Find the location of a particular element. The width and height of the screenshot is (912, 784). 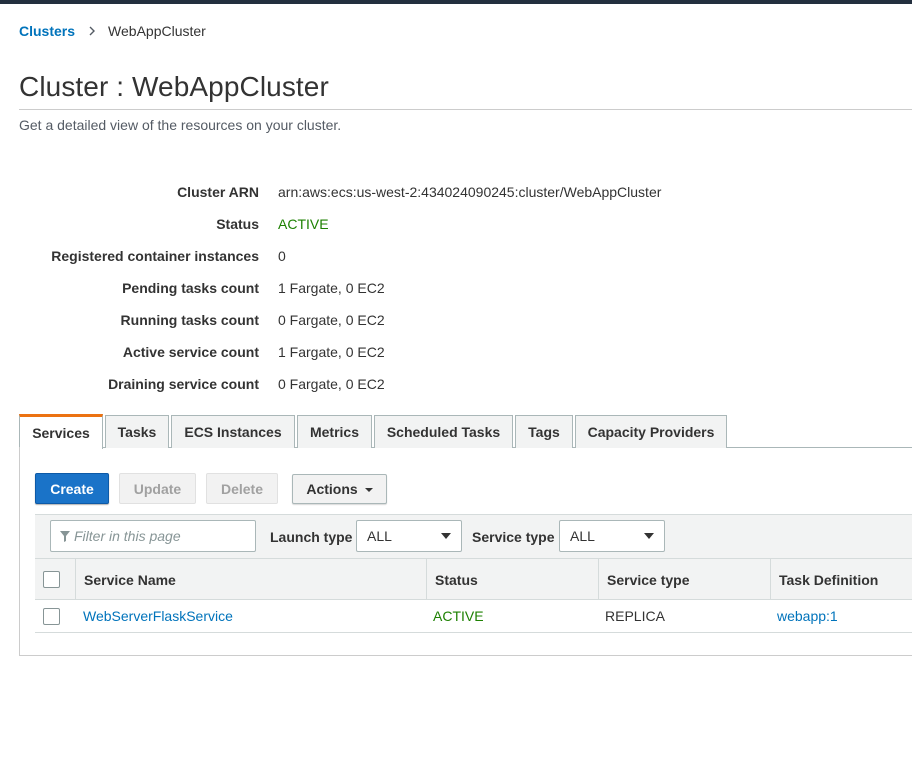

create-button: Create is located at coordinates (72, 488).